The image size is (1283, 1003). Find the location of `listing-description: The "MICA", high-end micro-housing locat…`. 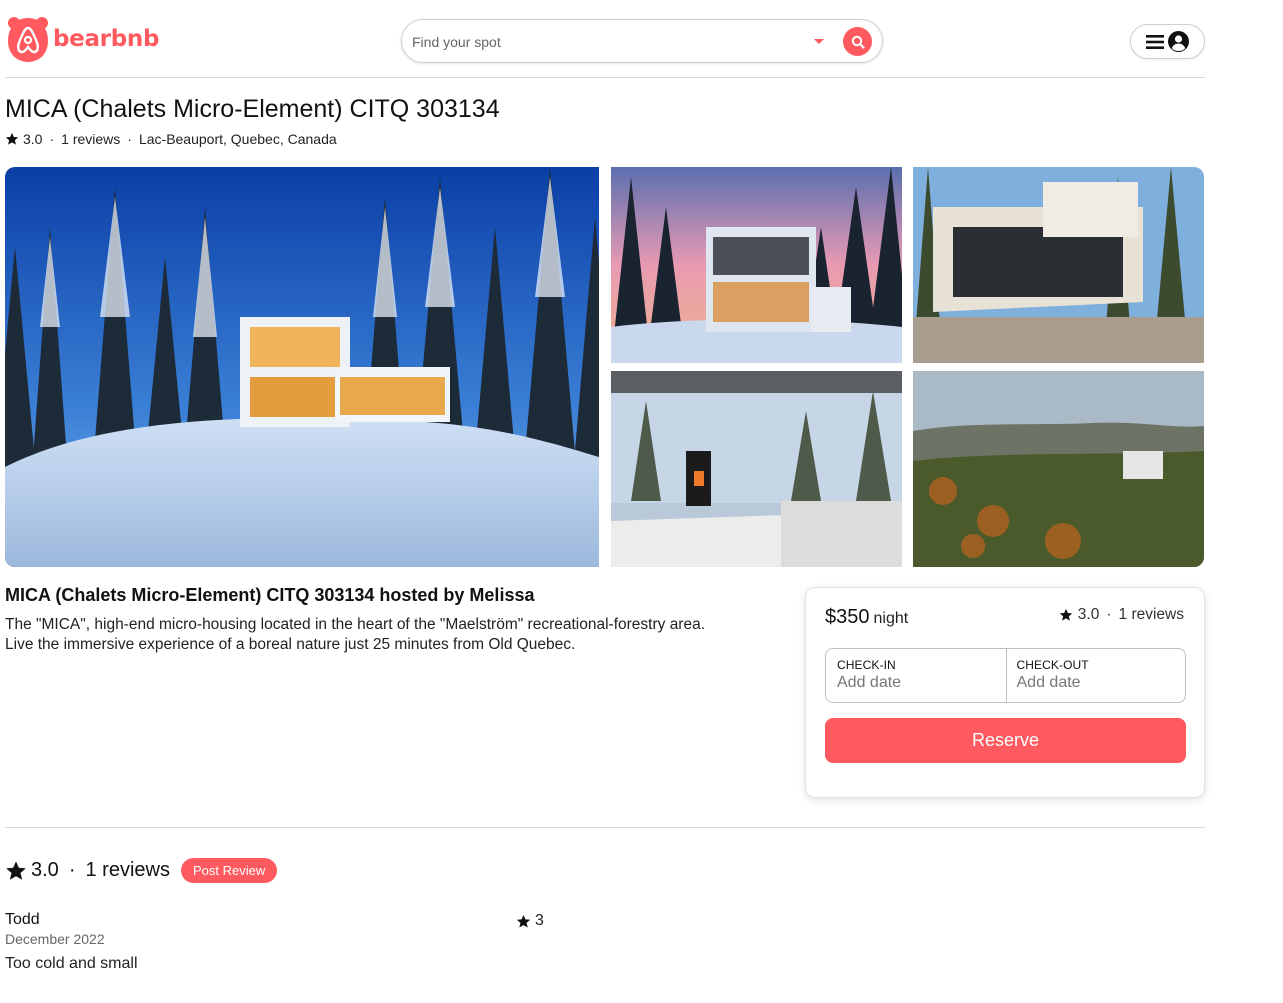

listing-description: The "MICA", high-end micro-housing locat… is located at coordinates (355, 635).